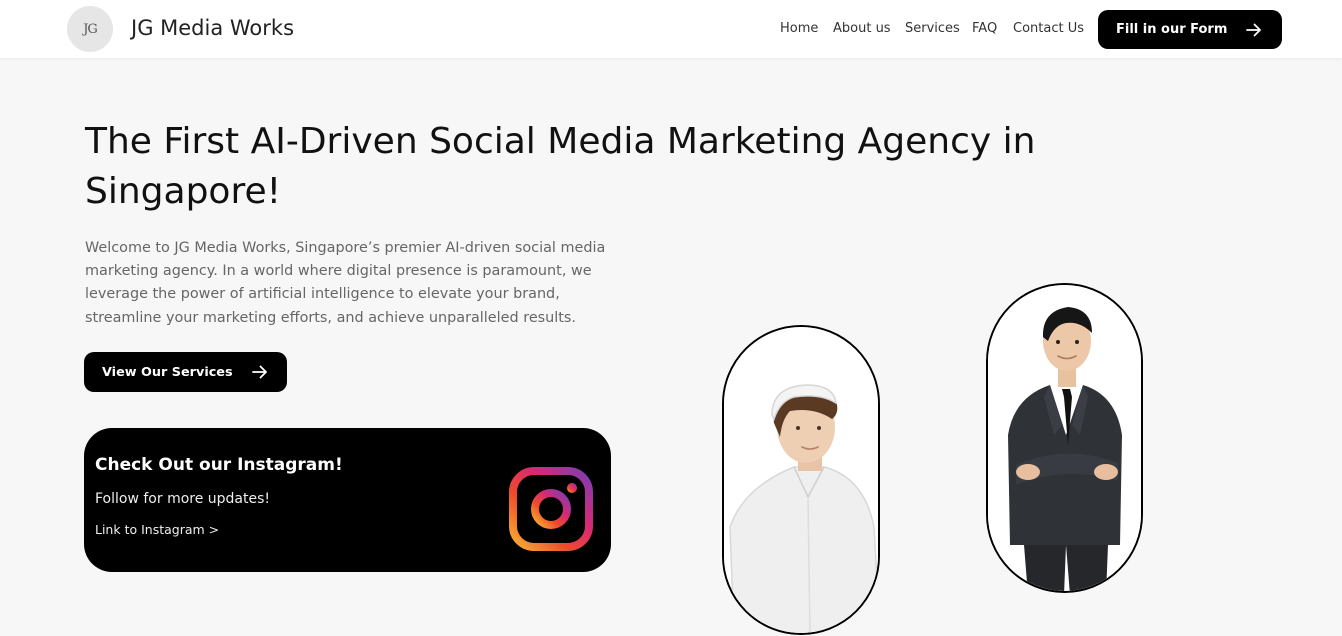  Describe the element at coordinates (212, 28) in the screenshot. I see `brand-name: JG Media Works` at that location.